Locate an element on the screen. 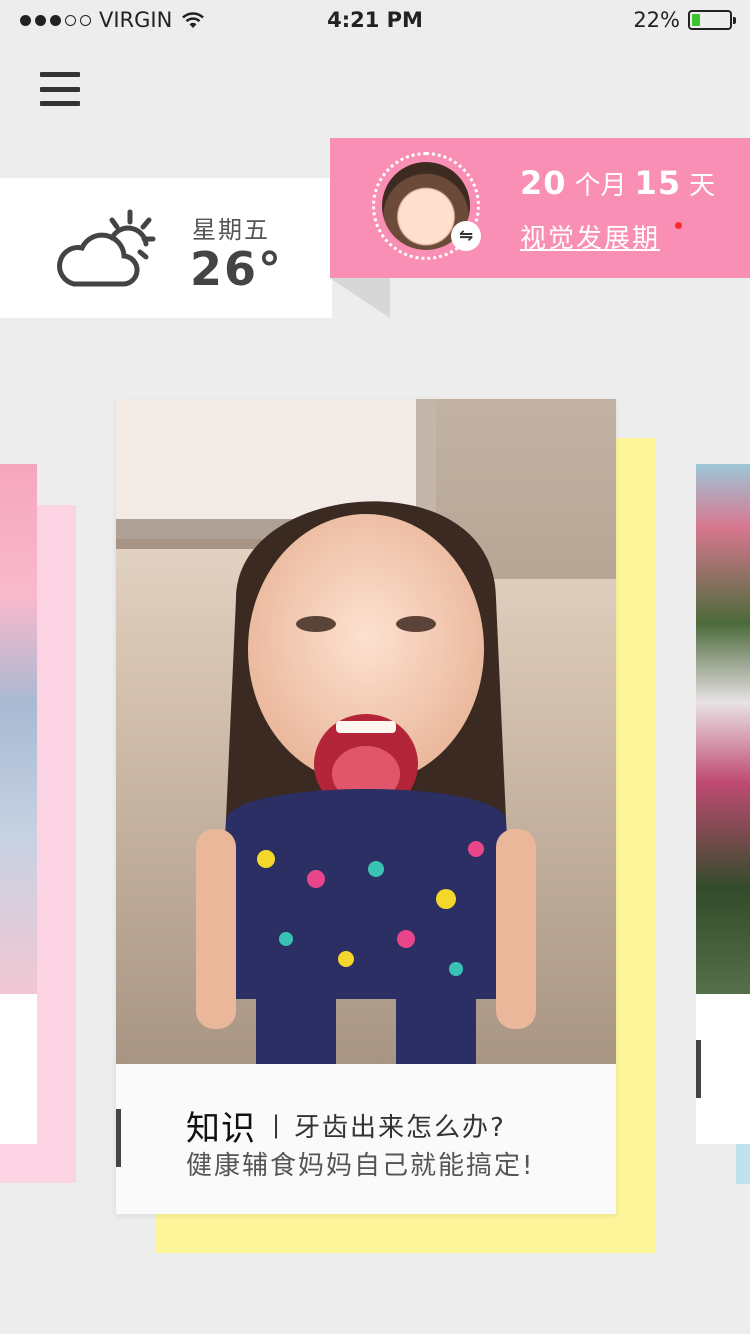  battery-level is located at coordinates (696, 20).